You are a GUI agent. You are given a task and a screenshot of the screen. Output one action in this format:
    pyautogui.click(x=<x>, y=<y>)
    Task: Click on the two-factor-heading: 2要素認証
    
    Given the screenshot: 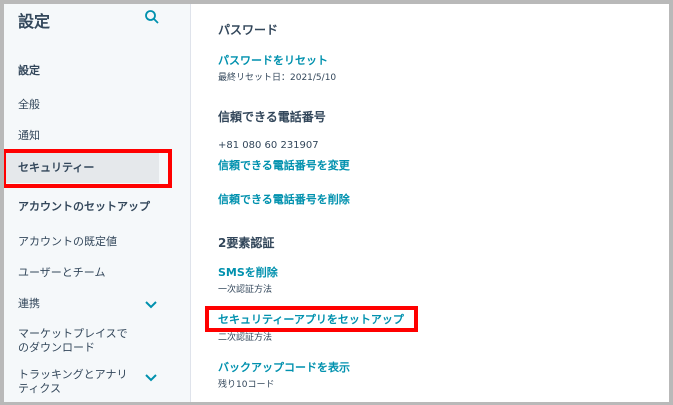 What is the action you would take?
    pyautogui.click(x=246, y=243)
    